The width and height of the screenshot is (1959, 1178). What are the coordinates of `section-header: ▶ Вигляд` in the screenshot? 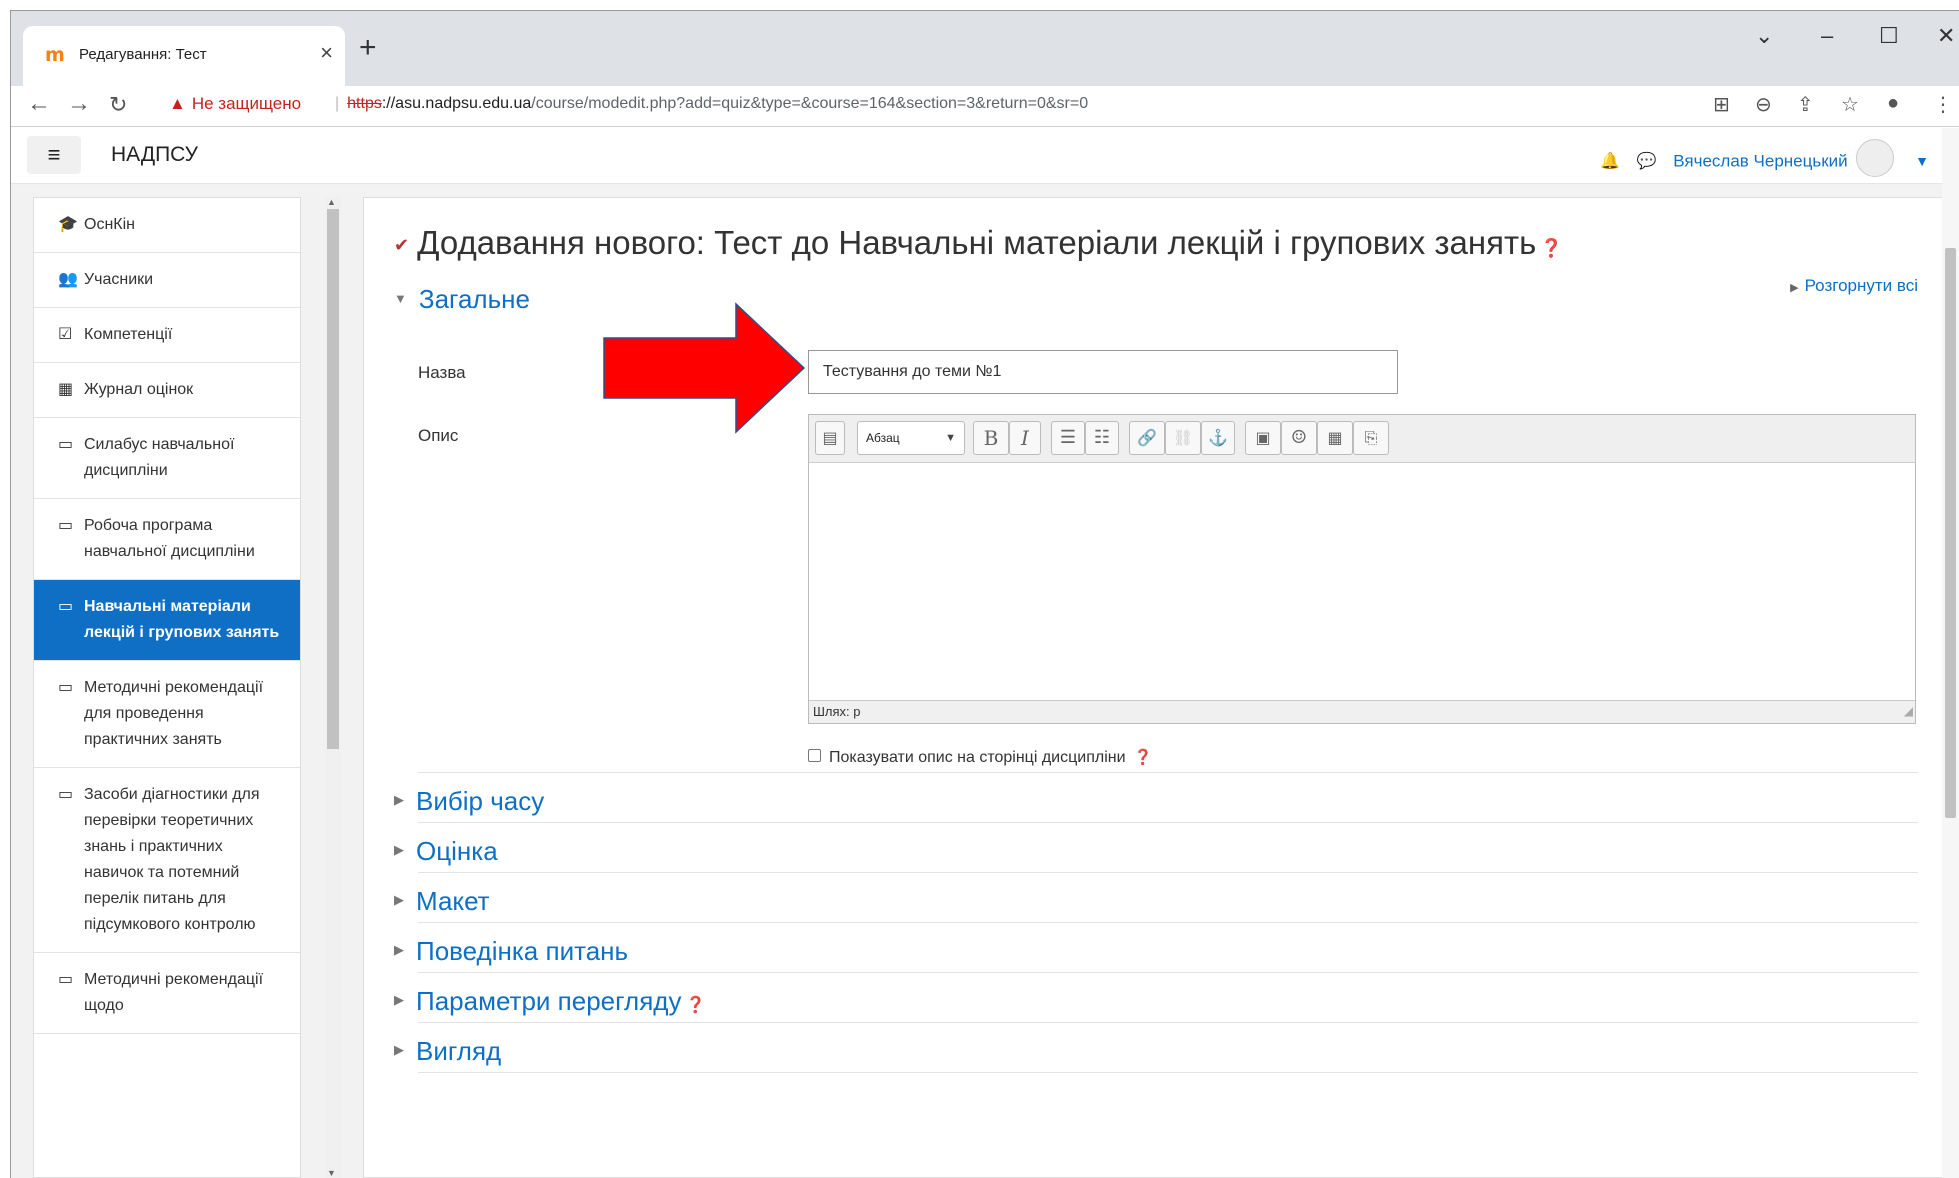 It's located at (447, 1051).